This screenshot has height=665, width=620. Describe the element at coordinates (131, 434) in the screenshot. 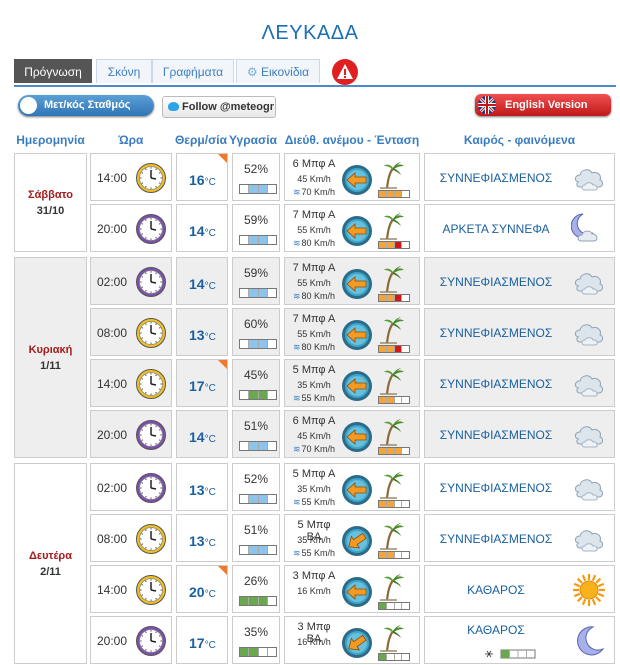

I see `time-cell: 20:00` at that location.